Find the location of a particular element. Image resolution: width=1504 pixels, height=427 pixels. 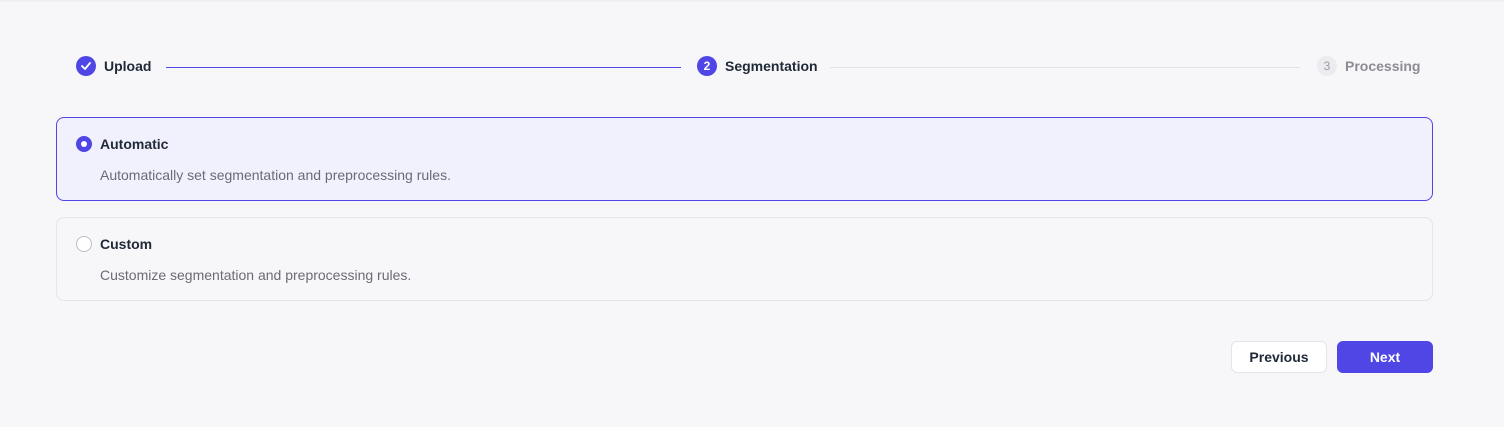

option-custom-title: Custom is located at coordinates (126, 244).